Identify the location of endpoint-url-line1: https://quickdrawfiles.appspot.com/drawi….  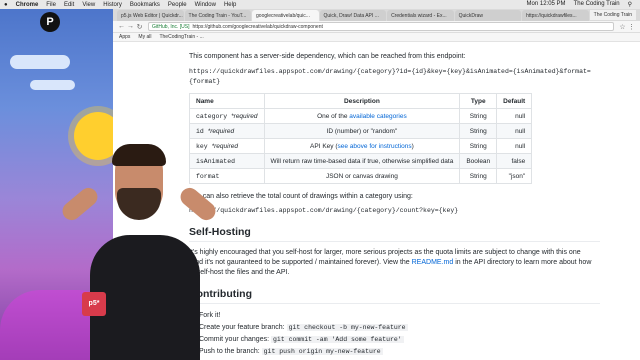
(390, 71).